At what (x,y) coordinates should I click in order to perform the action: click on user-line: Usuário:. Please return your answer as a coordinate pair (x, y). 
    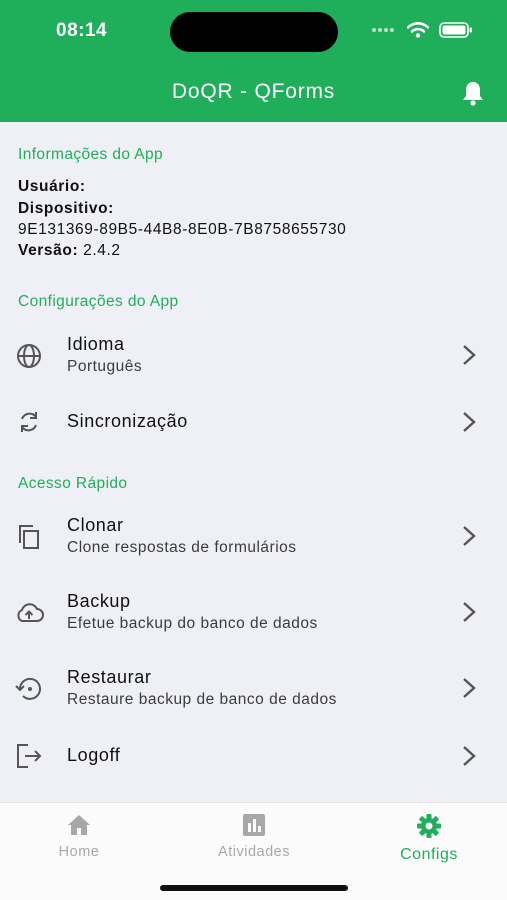
    Looking at the image, I should click on (52, 187).